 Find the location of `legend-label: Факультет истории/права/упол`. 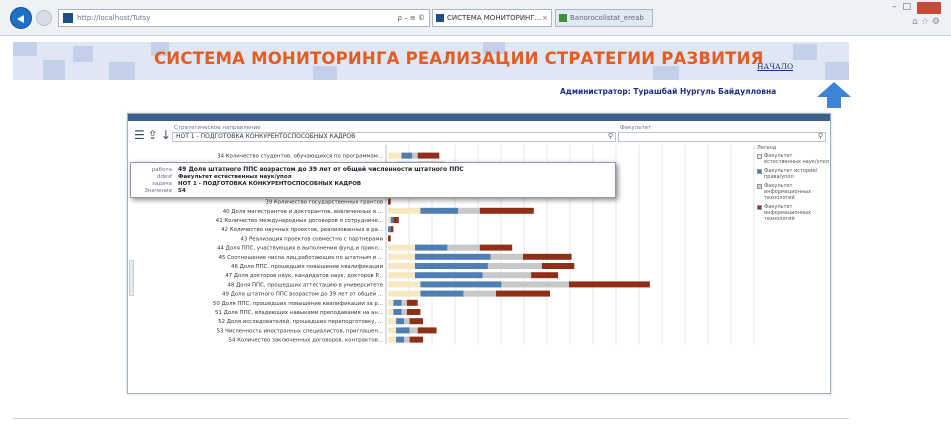

legend-label: Факультет истории/права/упол is located at coordinates (791, 174).